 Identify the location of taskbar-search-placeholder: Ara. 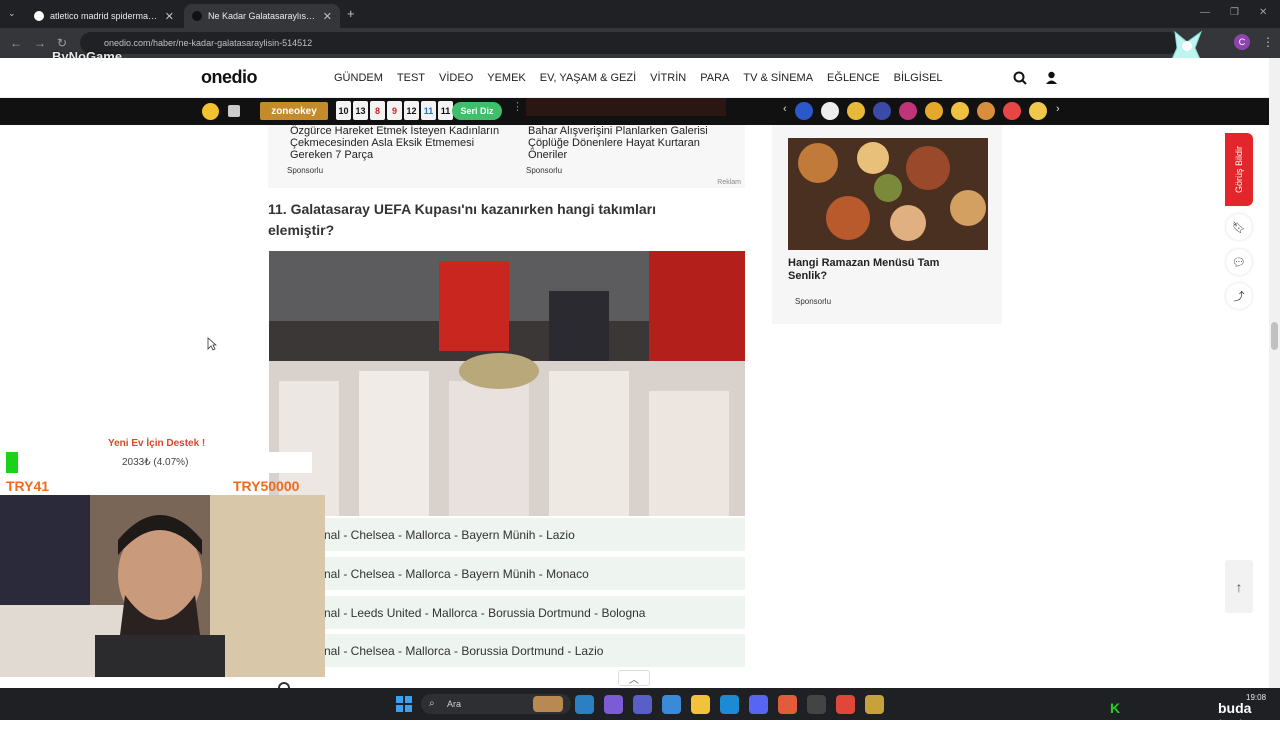
(454, 704).